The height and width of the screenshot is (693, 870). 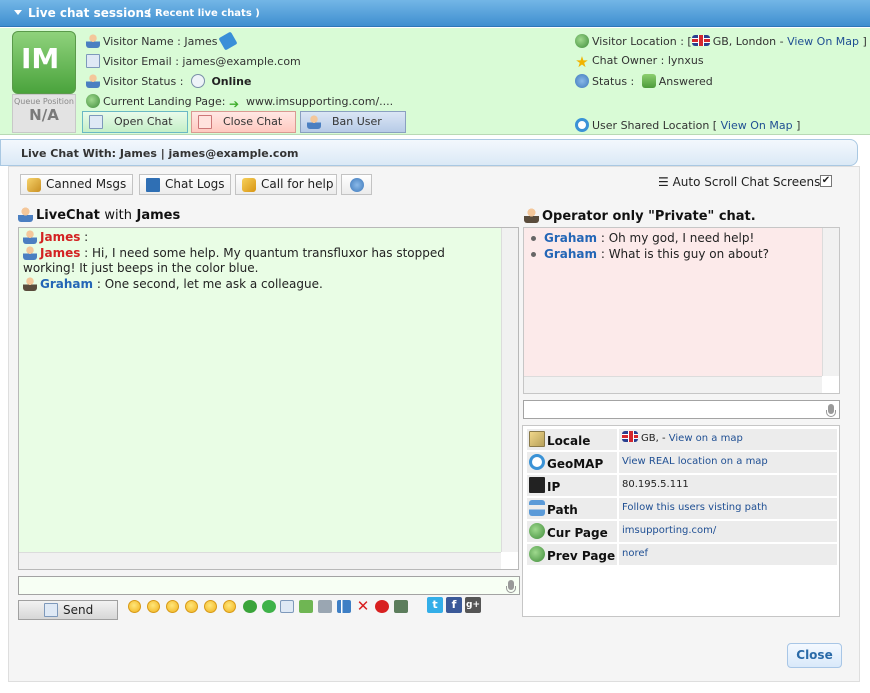 What do you see at coordinates (687, 125) in the screenshot?
I see `shared-location-row: User Shared Location [ View On Map ]` at bounding box center [687, 125].